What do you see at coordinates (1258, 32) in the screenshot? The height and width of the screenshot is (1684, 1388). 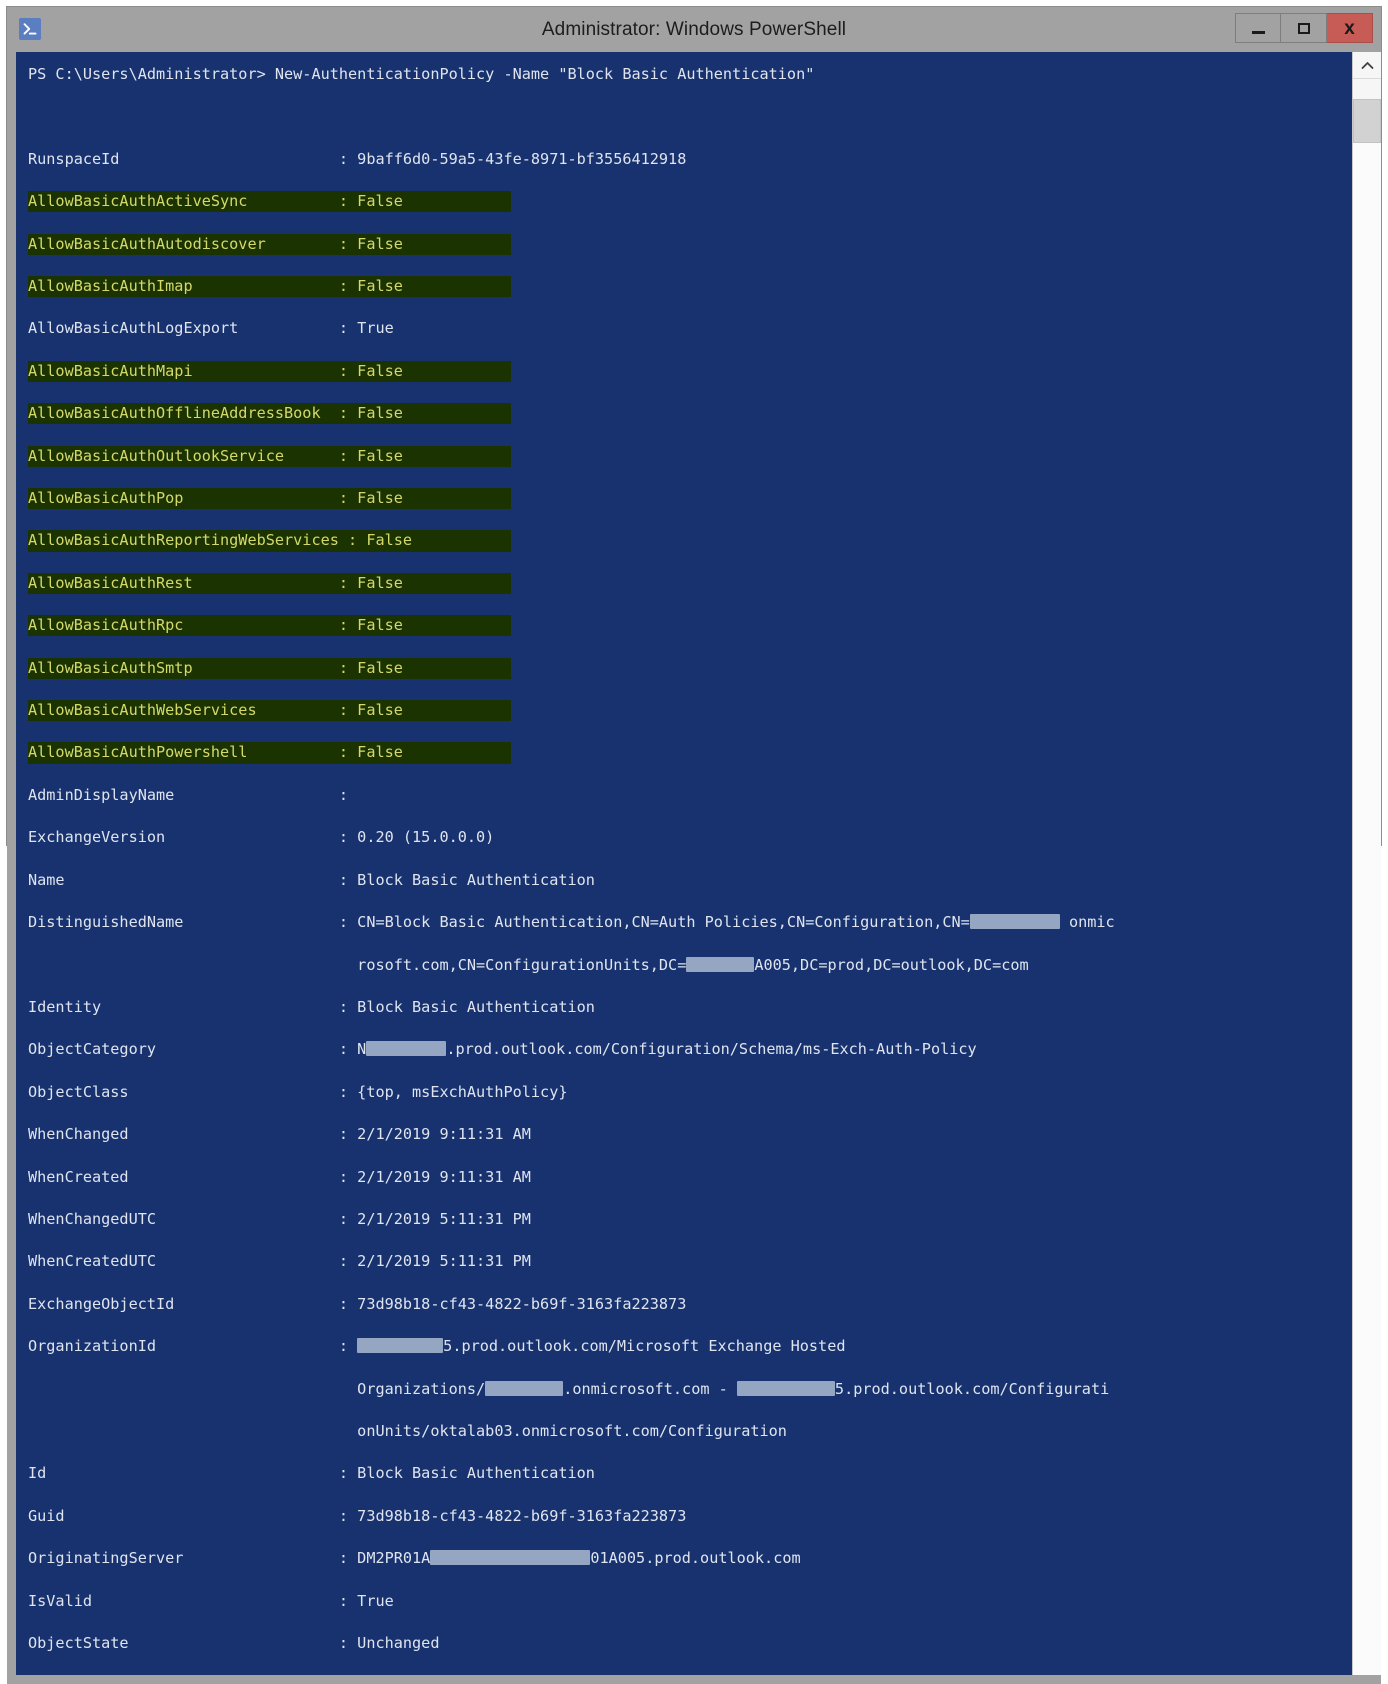 I see `minimize-icon` at bounding box center [1258, 32].